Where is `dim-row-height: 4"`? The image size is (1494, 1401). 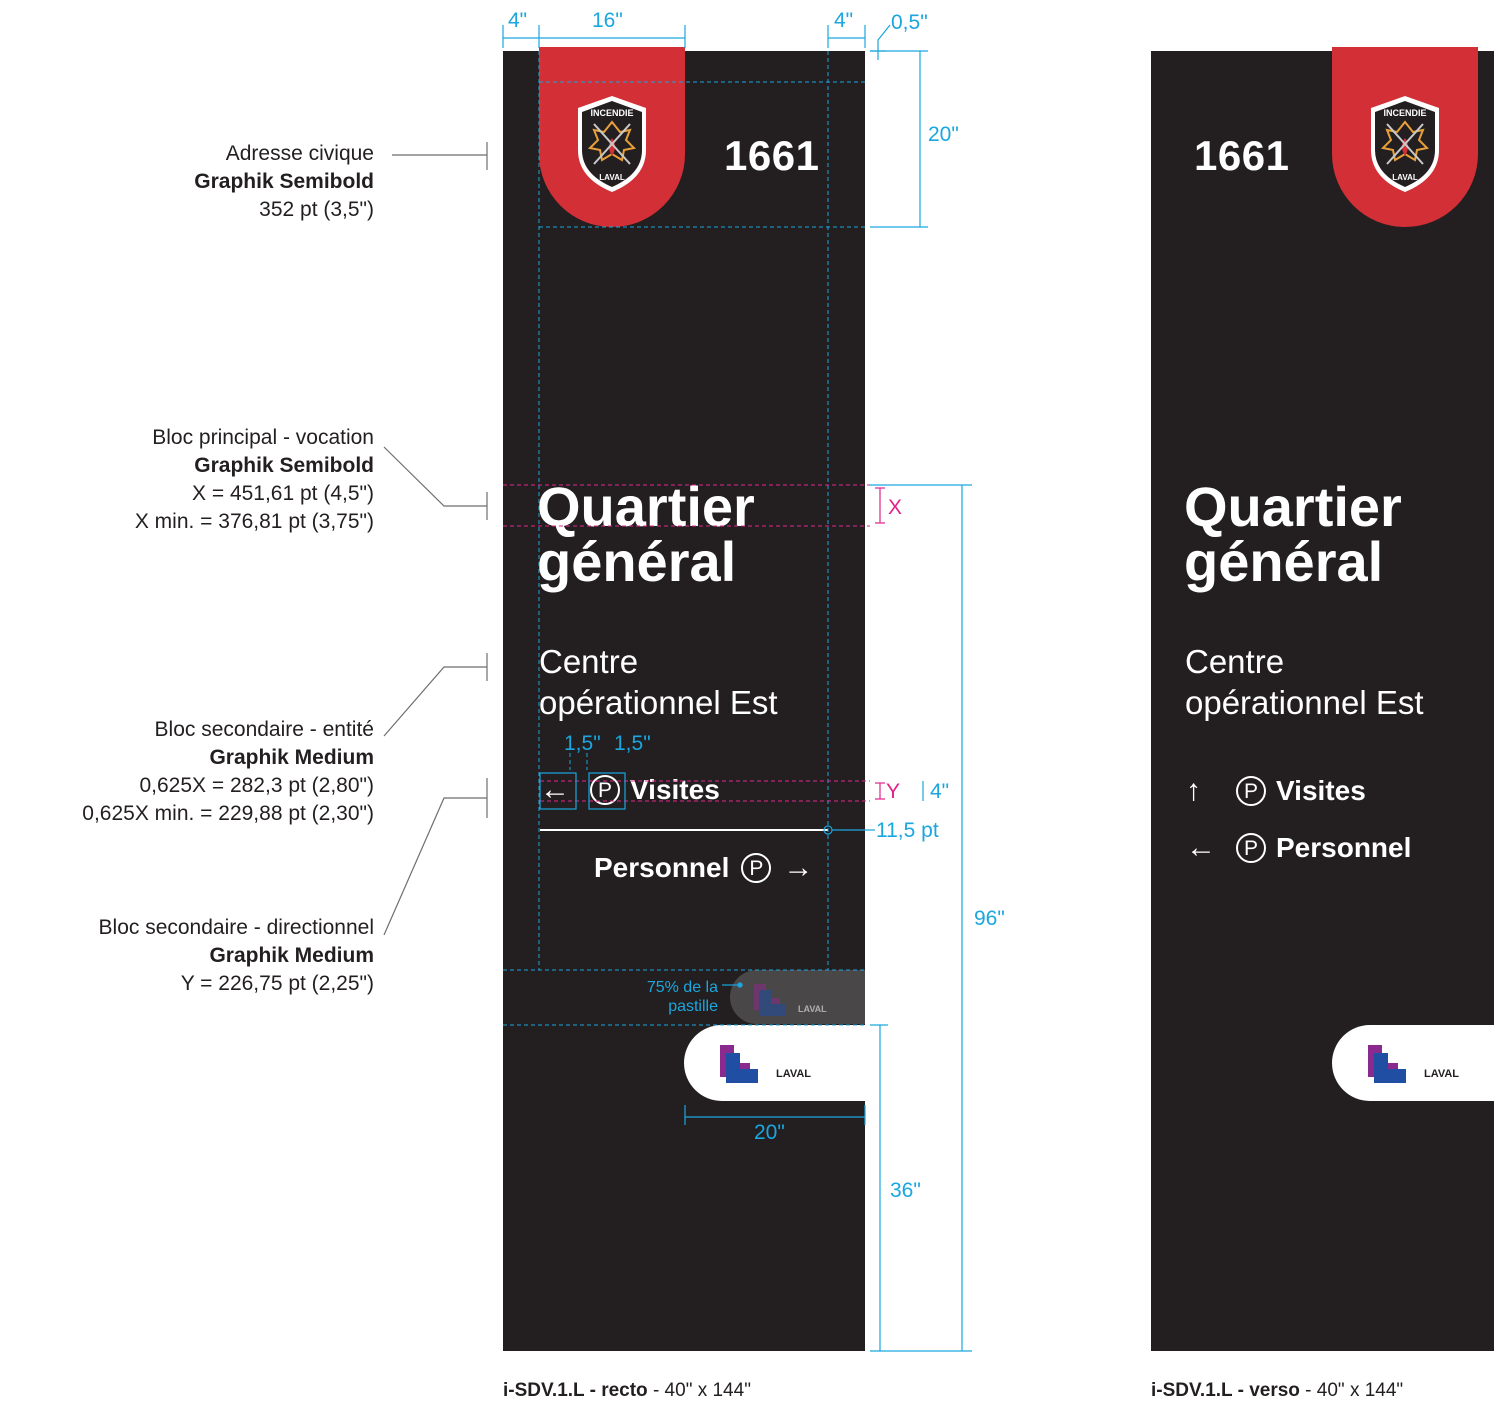
dim-row-height: 4" is located at coordinates (940, 791).